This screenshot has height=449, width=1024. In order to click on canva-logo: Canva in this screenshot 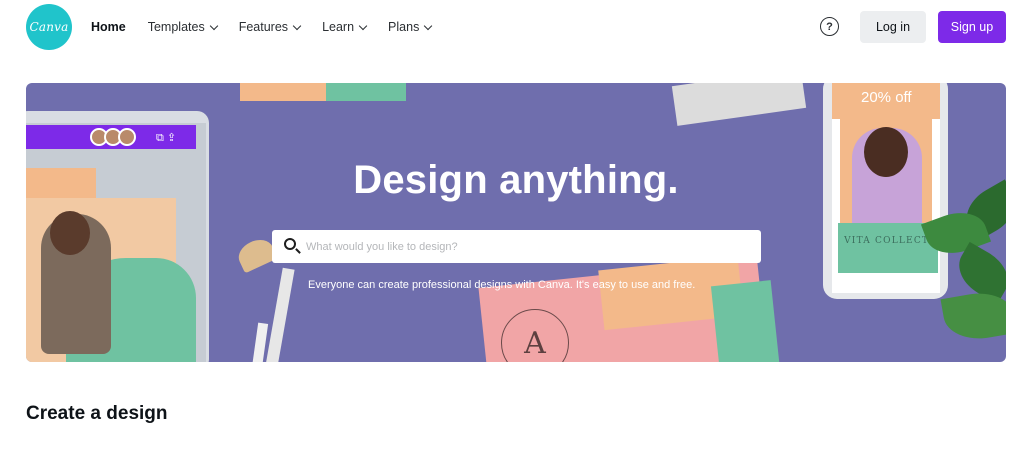, I will do `click(49, 27)`.